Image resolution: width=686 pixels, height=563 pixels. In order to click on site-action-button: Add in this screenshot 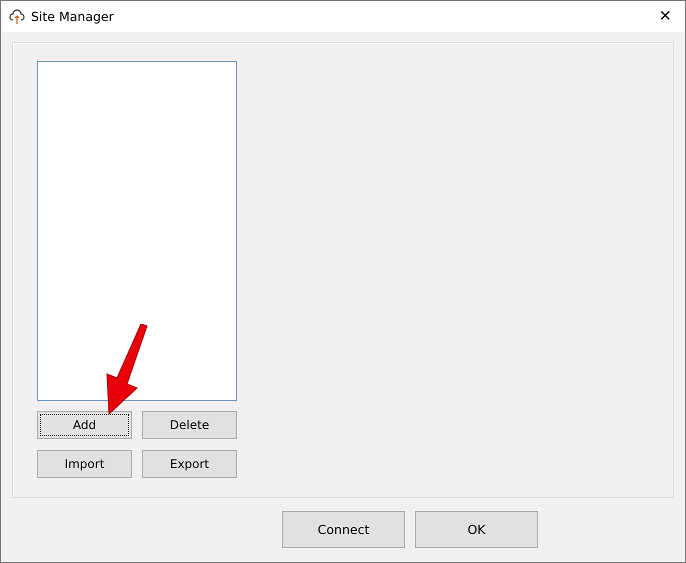, I will do `click(84, 425)`.